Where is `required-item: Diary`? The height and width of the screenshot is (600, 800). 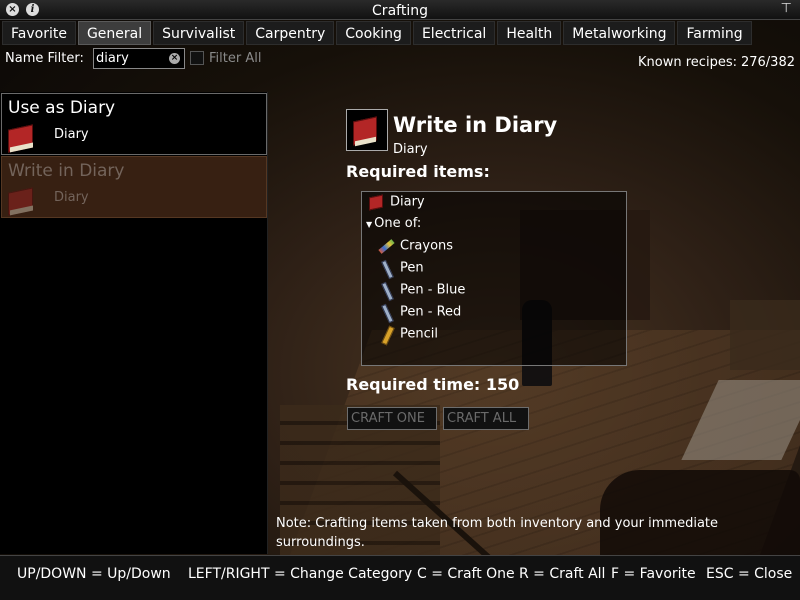 required-item: Diary is located at coordinates (396, 202).